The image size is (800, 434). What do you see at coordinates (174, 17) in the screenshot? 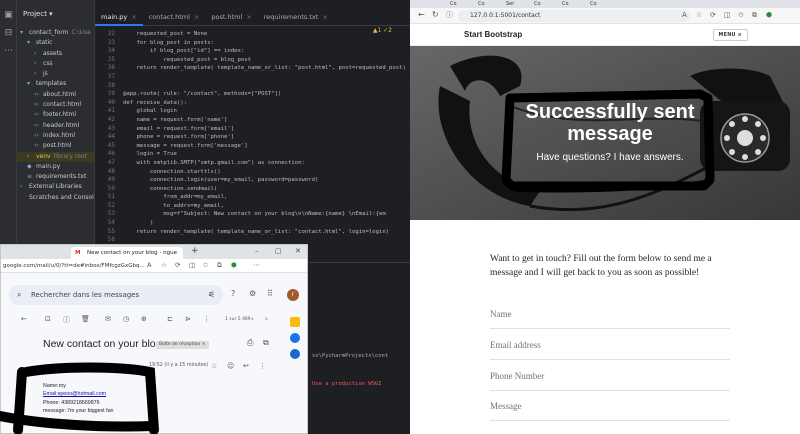
I see `editor-tab: contact.html ×` at bounding box center [174, 17].